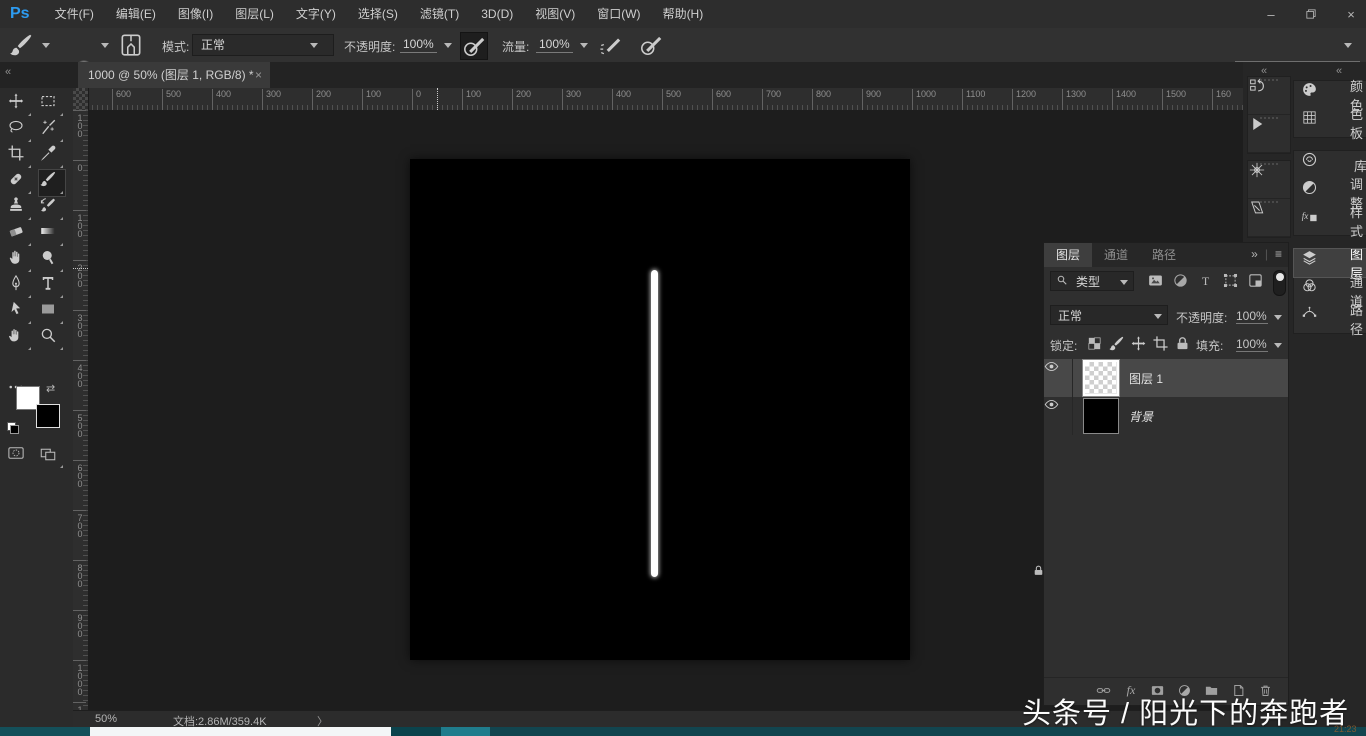 The image size is (1366, 736). Describe the element at coordinates (52, 313) in the screenshot. I see `shape-tool` at that location.